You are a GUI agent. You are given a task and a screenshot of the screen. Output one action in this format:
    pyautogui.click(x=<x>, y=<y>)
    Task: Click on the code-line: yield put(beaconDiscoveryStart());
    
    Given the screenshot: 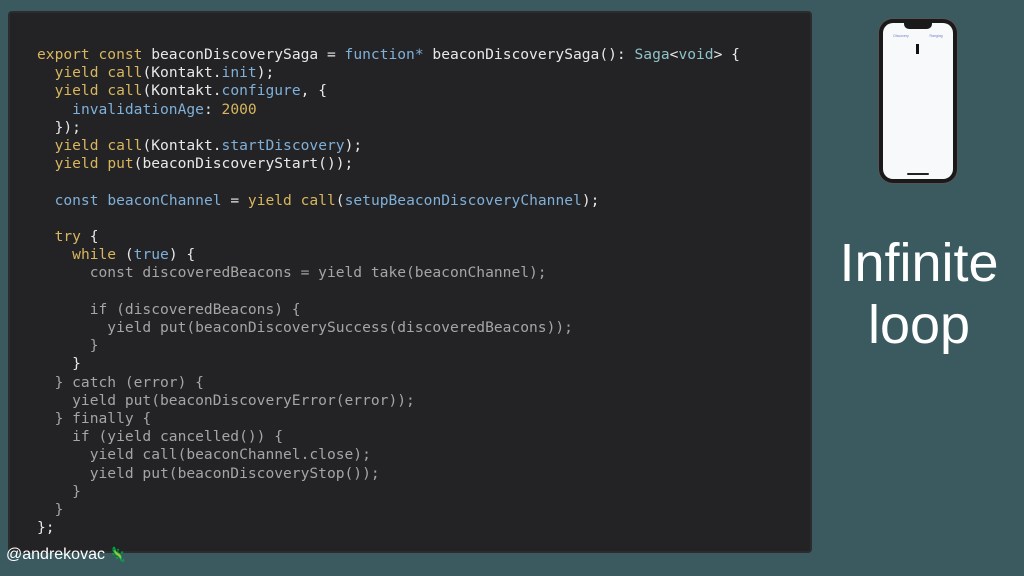 What is the action you would take?
    pyautogui.click(x=195, y=164)
    